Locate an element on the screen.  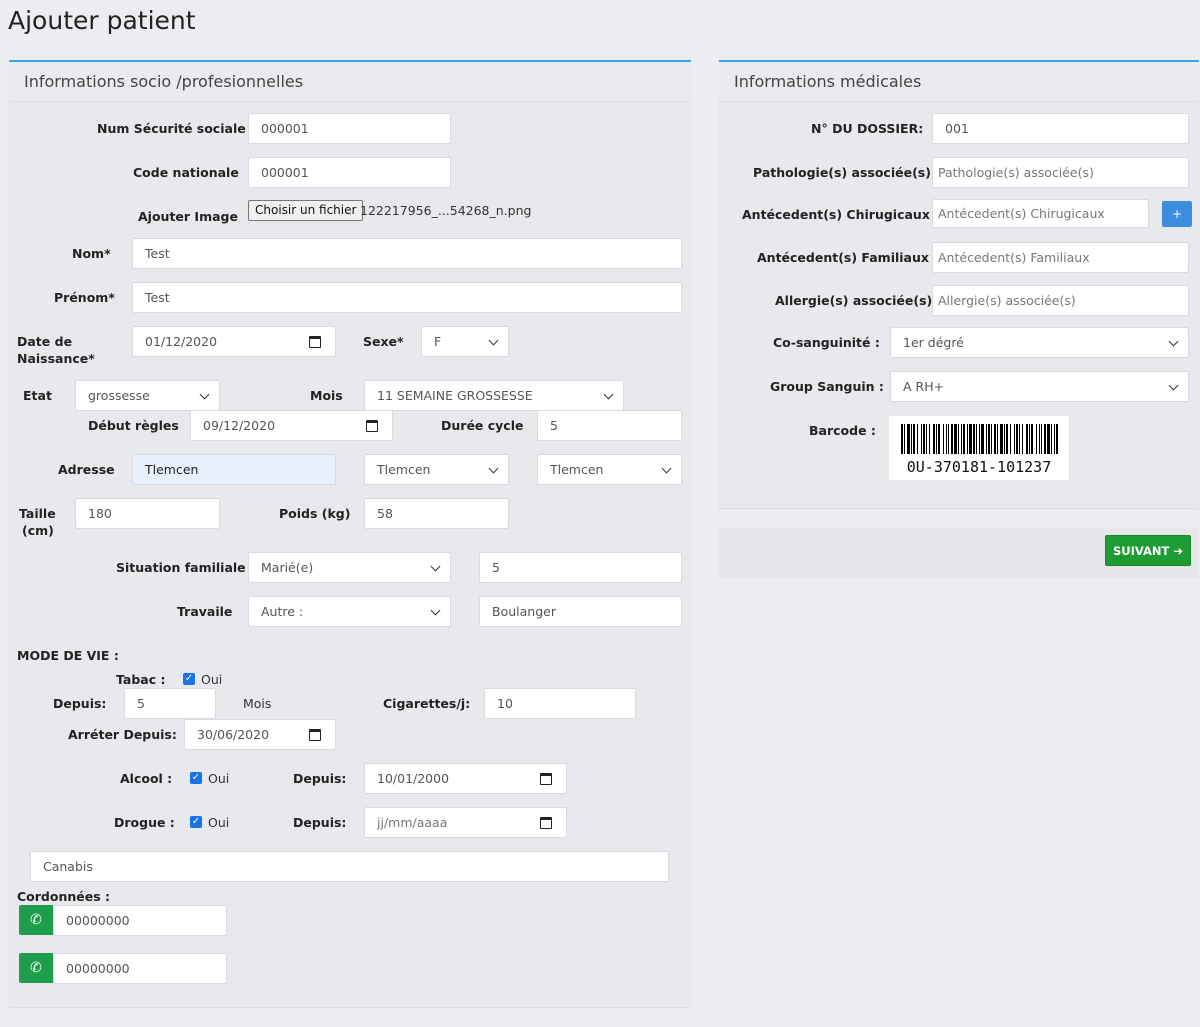
cigarettes-input: 10 is located at coordinates (560, 703).